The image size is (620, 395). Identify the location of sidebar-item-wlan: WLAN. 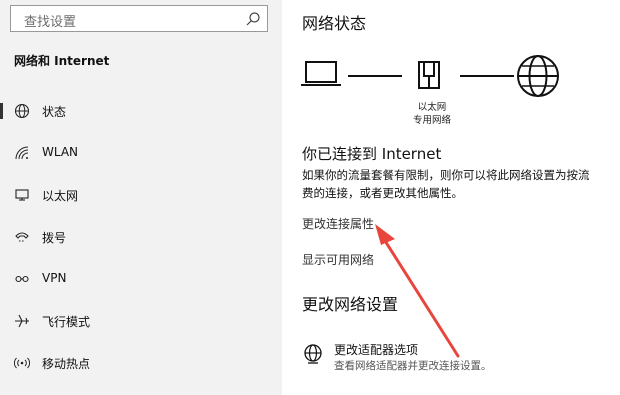
(141, 153).